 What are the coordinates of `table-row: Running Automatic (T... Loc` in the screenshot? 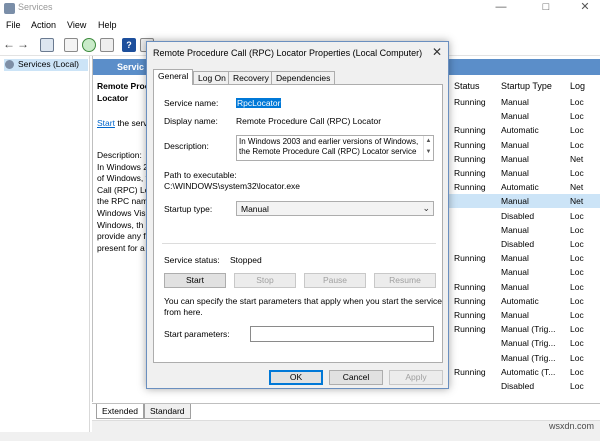 It's located at (524, 372).